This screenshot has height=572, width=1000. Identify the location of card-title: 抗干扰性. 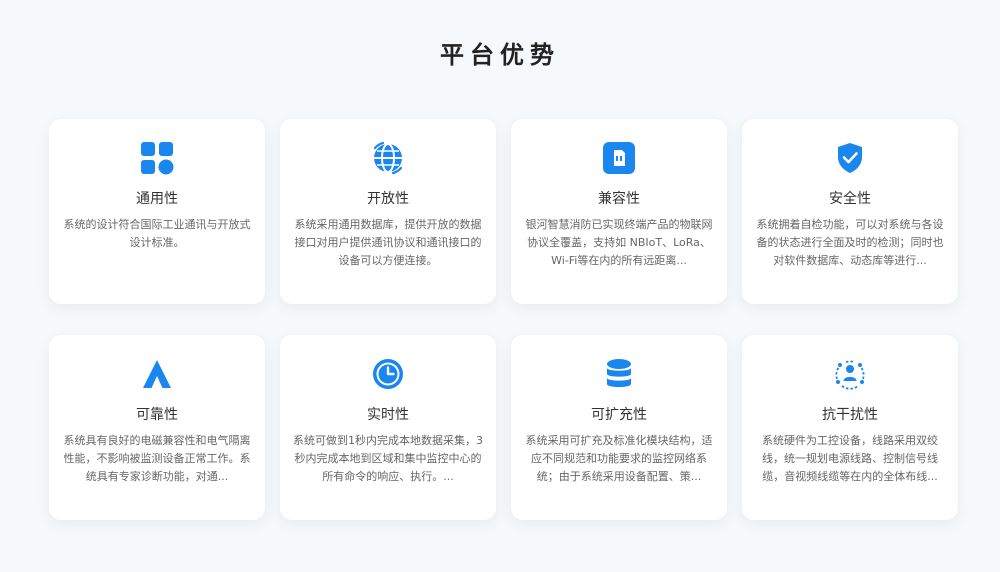
(850, 415).